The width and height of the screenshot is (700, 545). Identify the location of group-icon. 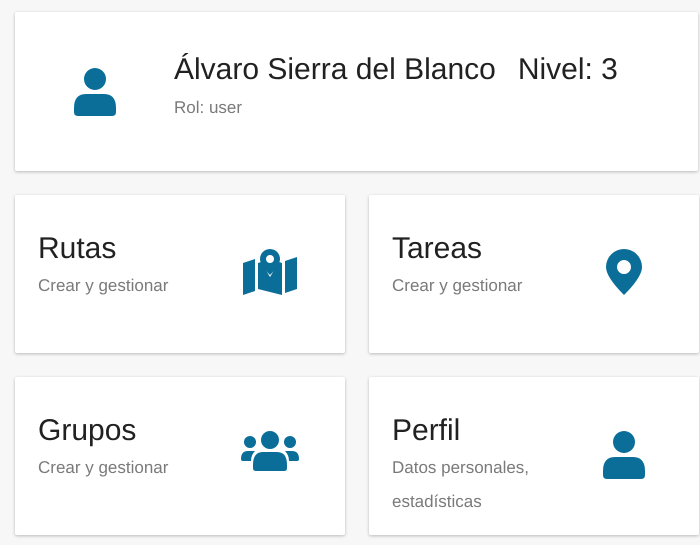
(270, 451).